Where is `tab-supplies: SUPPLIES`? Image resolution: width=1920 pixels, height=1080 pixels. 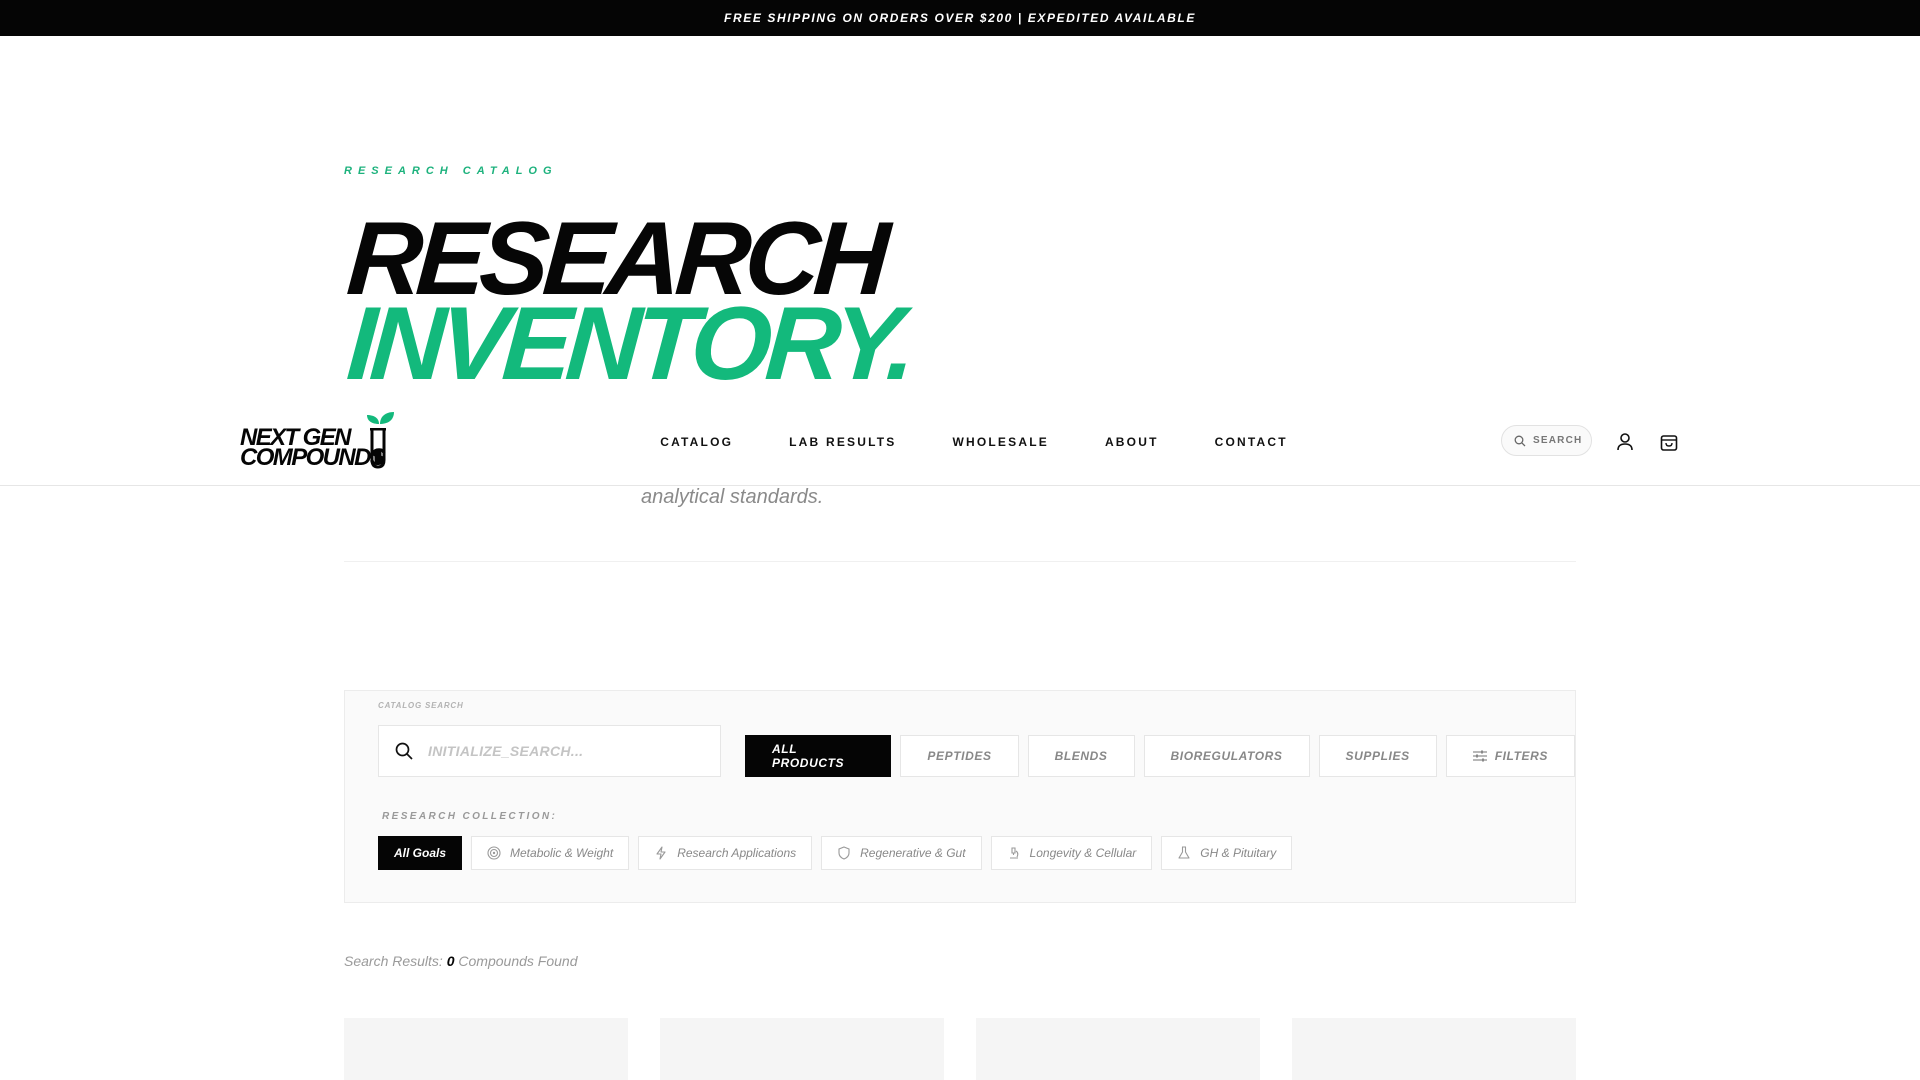 tab-supplies: SUPPLIES is located at coordinates (1377, 756).